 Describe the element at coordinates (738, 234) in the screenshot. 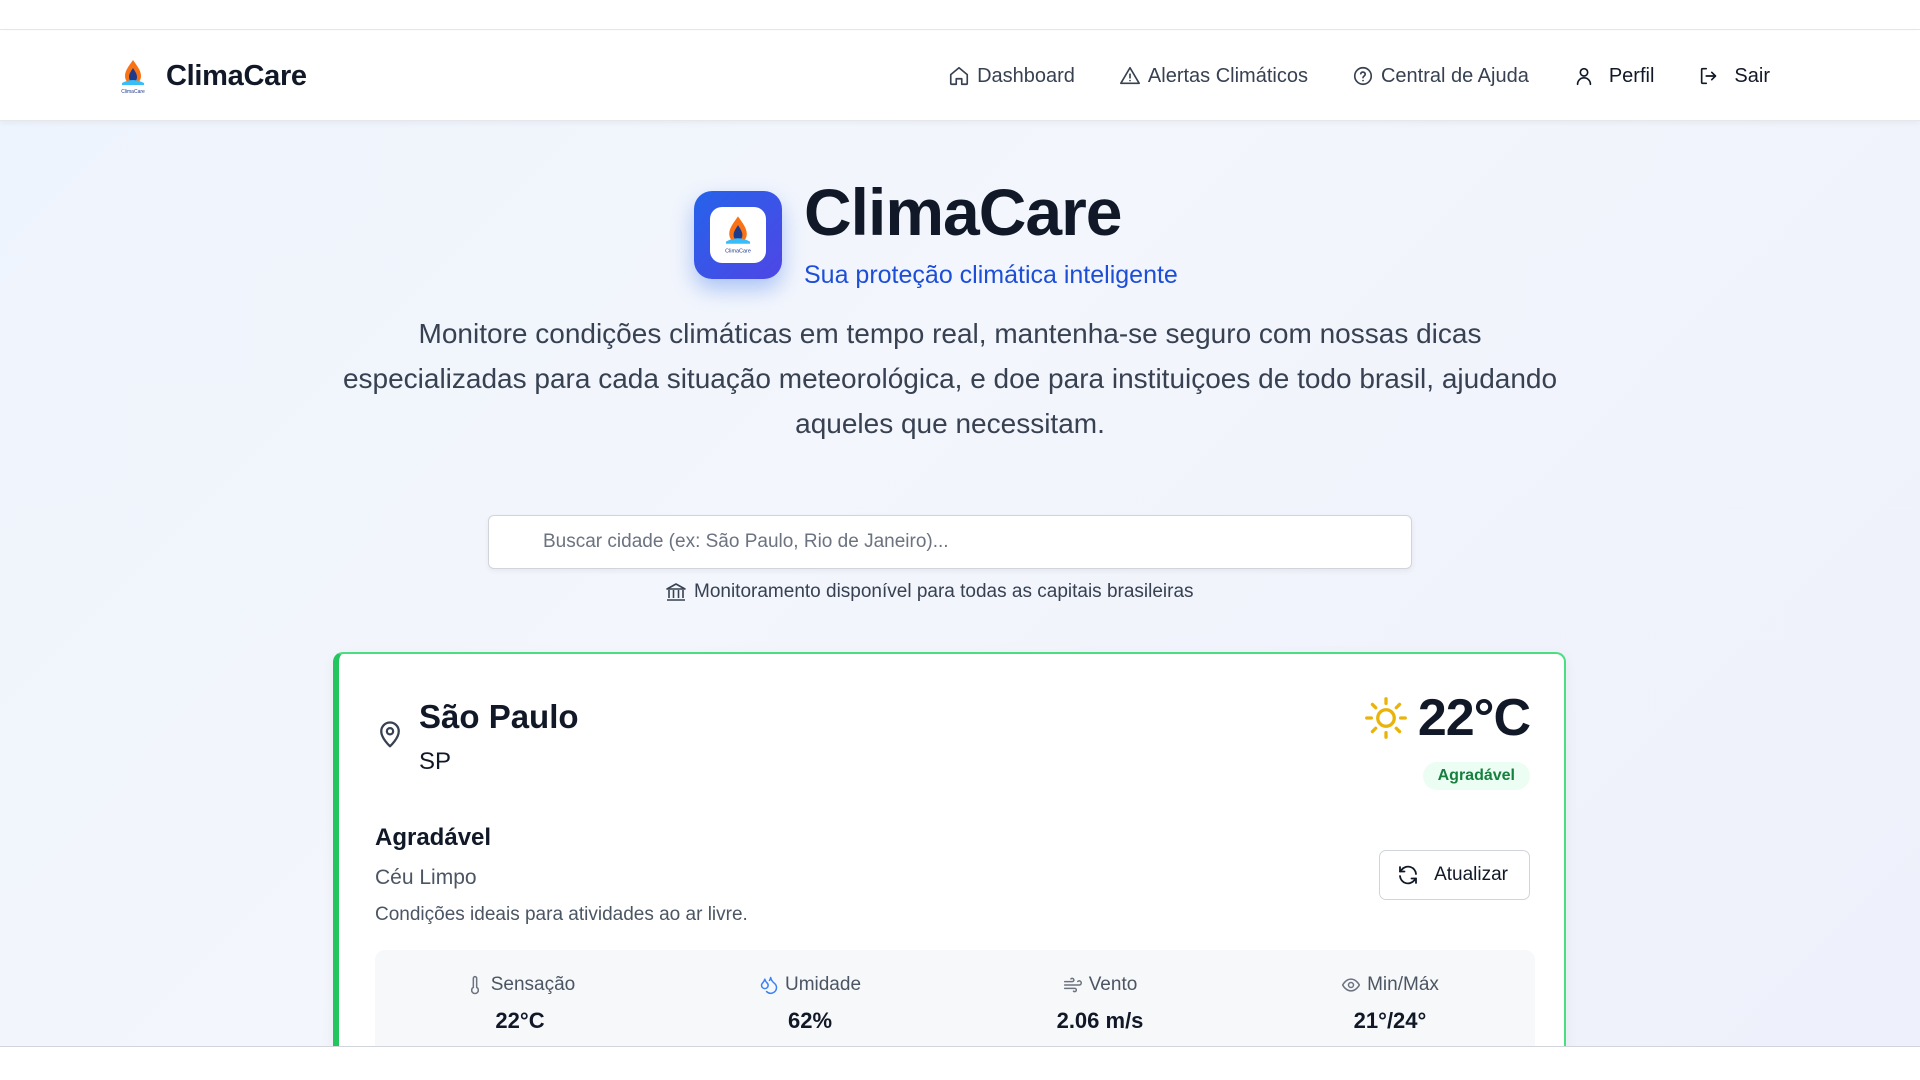

I see `hero-logo-icon: ClimaCare` at that location.